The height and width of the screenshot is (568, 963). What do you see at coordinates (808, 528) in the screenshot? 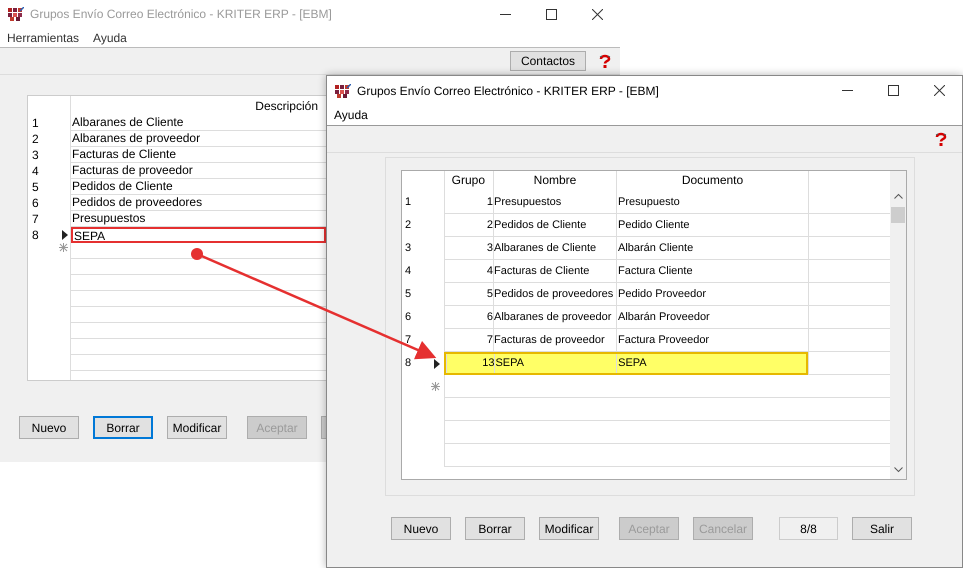
I see `record-counter: 8/8` at bounding box center [808, 528].